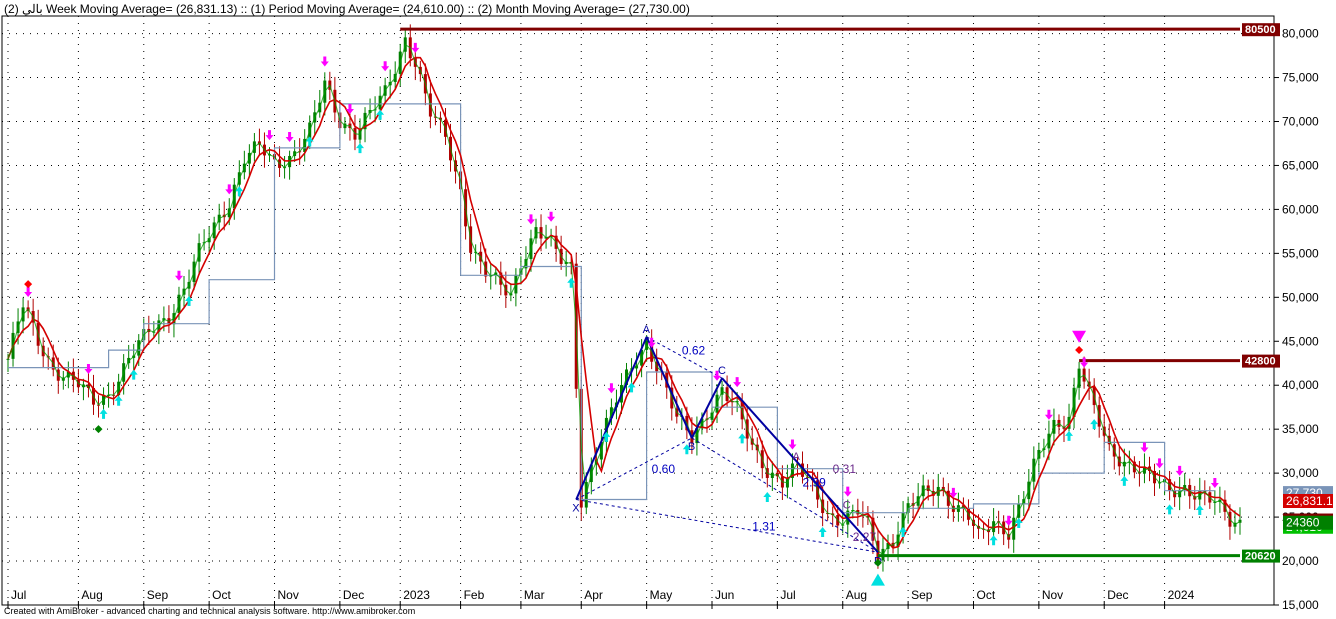  Describe the element at coordinates (611, 418) in the screenshot. I see `pattern-xa` at that location.